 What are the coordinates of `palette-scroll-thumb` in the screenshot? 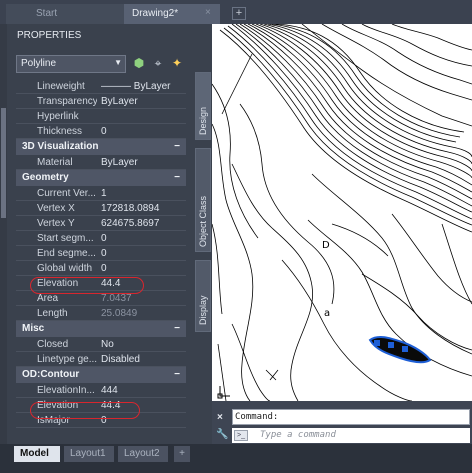 It's located at (3, 163).